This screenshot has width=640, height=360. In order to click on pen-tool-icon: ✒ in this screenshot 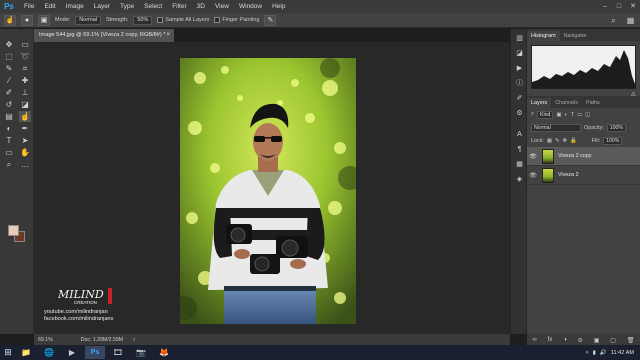, I will do `click(25, 128)`.